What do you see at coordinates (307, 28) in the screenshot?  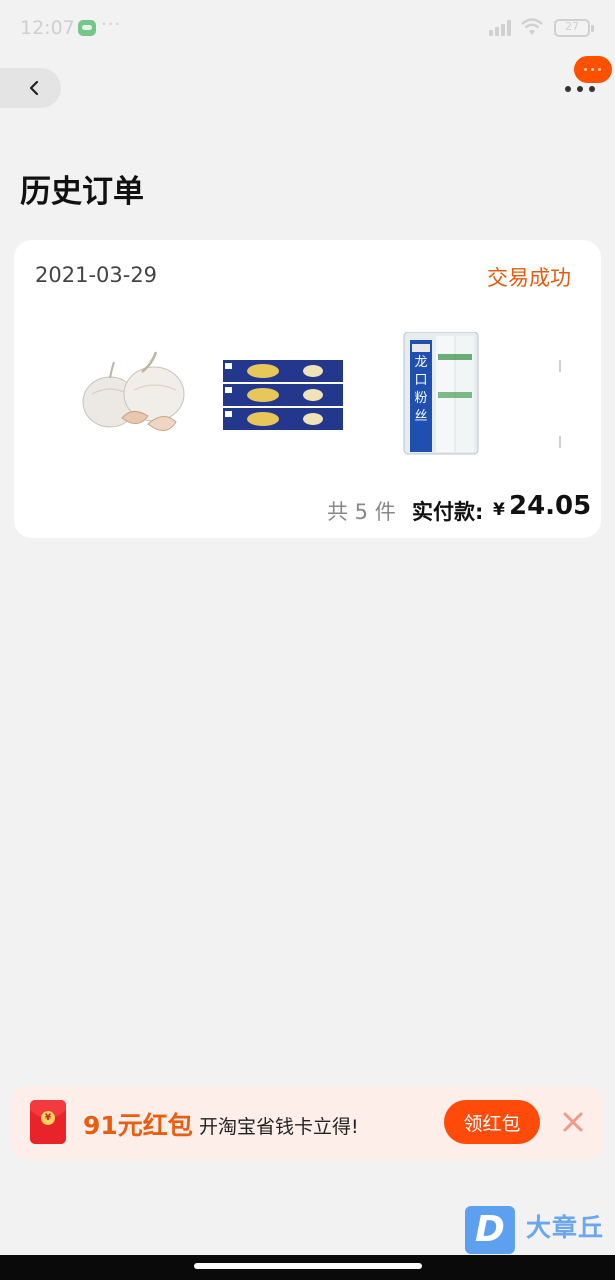 I see `status-bar: 12:07 ··· 27` at bounding box center [307, 28].